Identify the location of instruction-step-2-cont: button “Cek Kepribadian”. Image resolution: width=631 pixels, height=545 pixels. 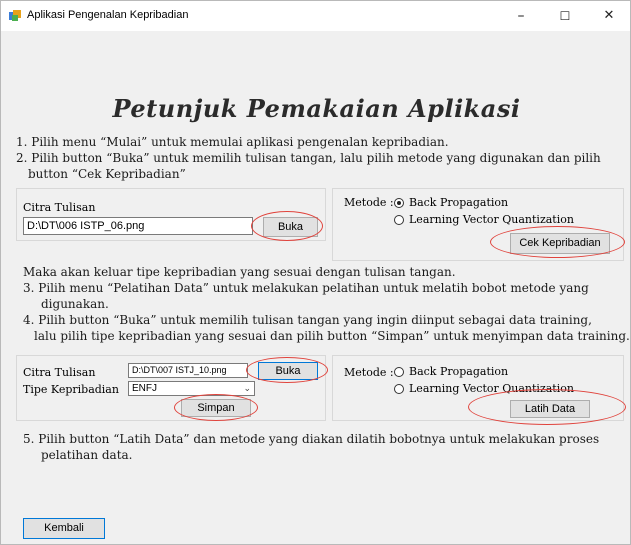
(107, 174).